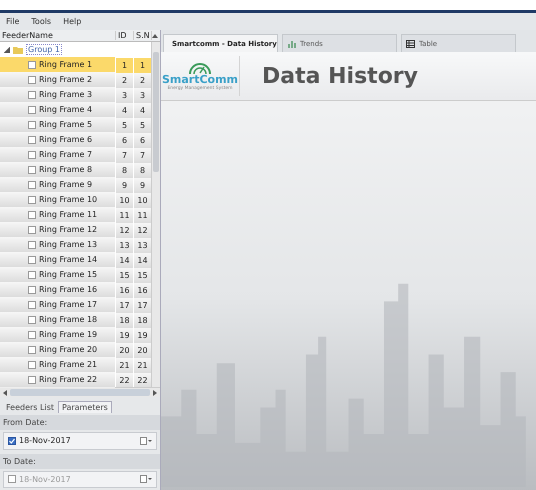 The width and height of the screenshot is (536, 490). I want to click on bar-chart-icon, so click(291, 44).